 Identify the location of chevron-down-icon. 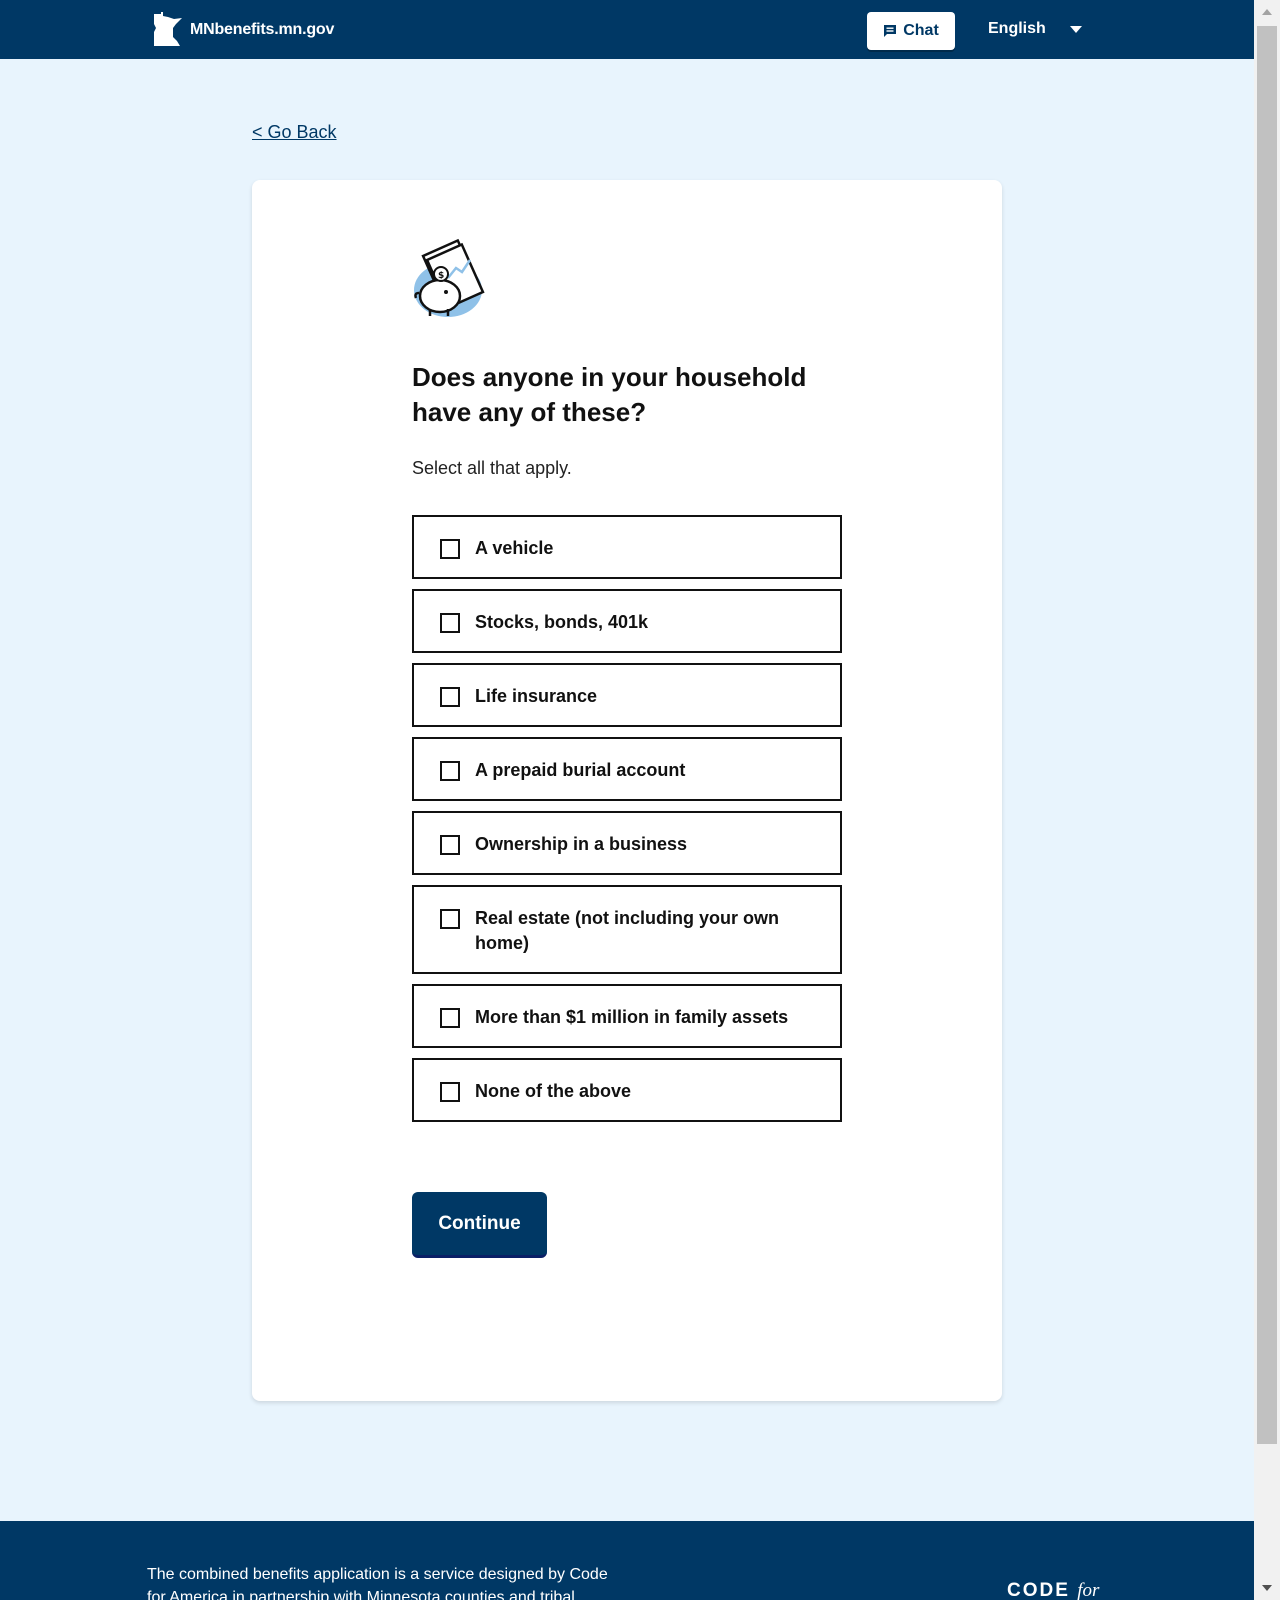
(1076, 29).